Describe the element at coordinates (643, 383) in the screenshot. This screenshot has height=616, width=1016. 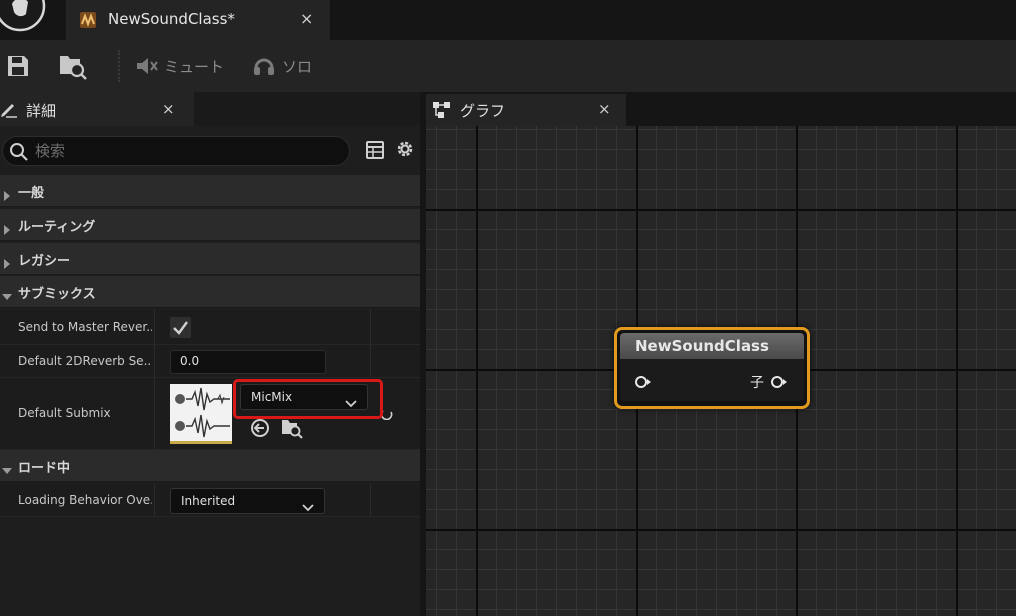
I see `parent-input-pin` at that location.